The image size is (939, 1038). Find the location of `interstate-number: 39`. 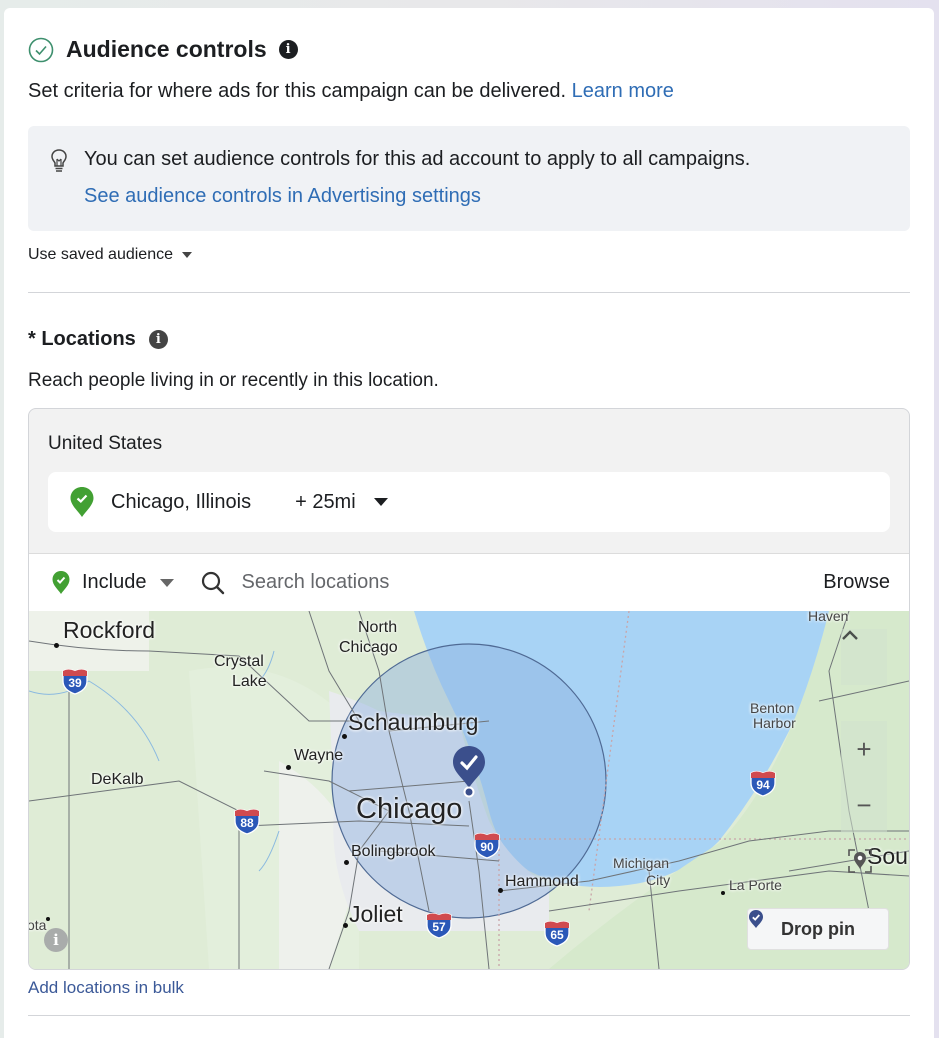

interstate-number: 39 is located at coordinates (75, 683).